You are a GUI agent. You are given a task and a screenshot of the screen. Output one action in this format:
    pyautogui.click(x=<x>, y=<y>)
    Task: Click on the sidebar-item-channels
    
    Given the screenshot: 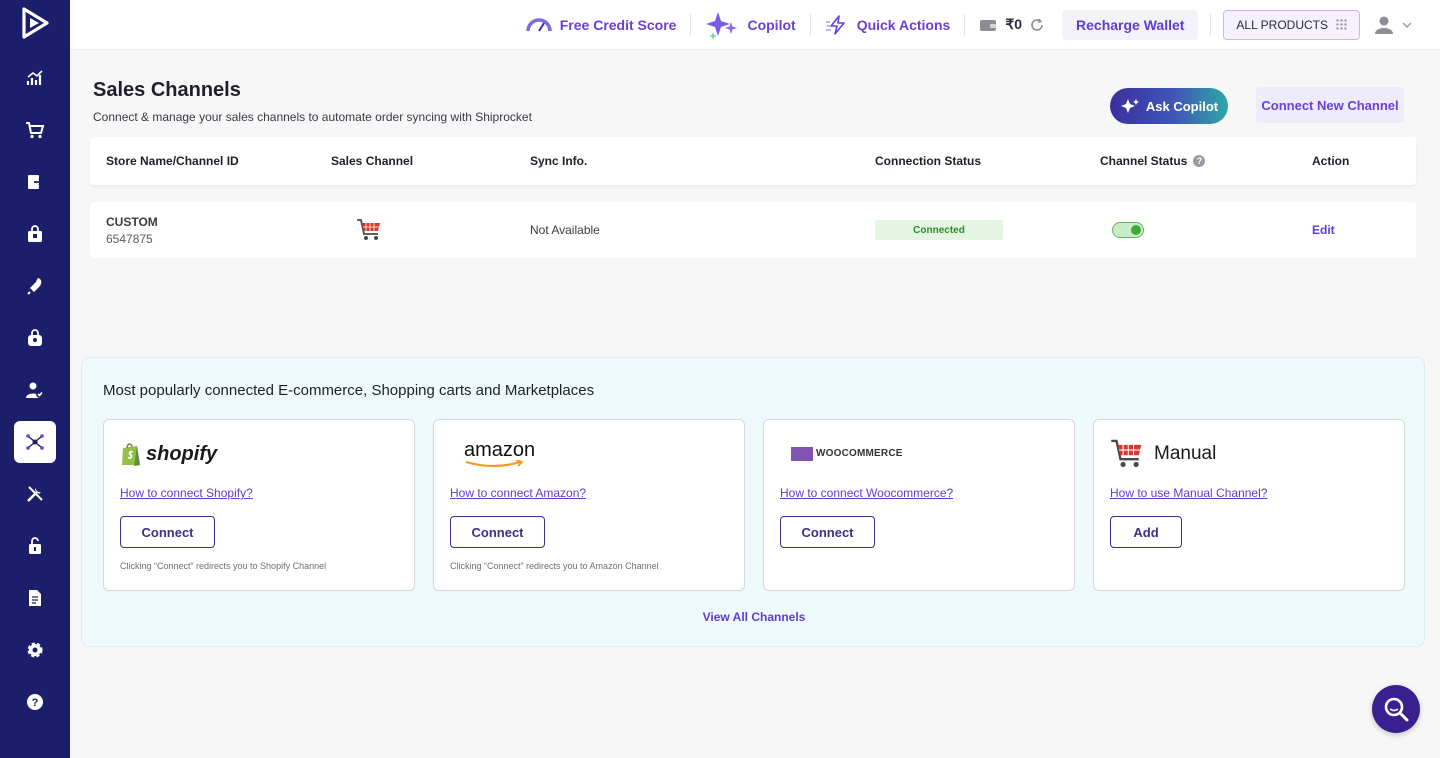 What is the action you would take?
    pyautogui.click(x=35, y=442)
    